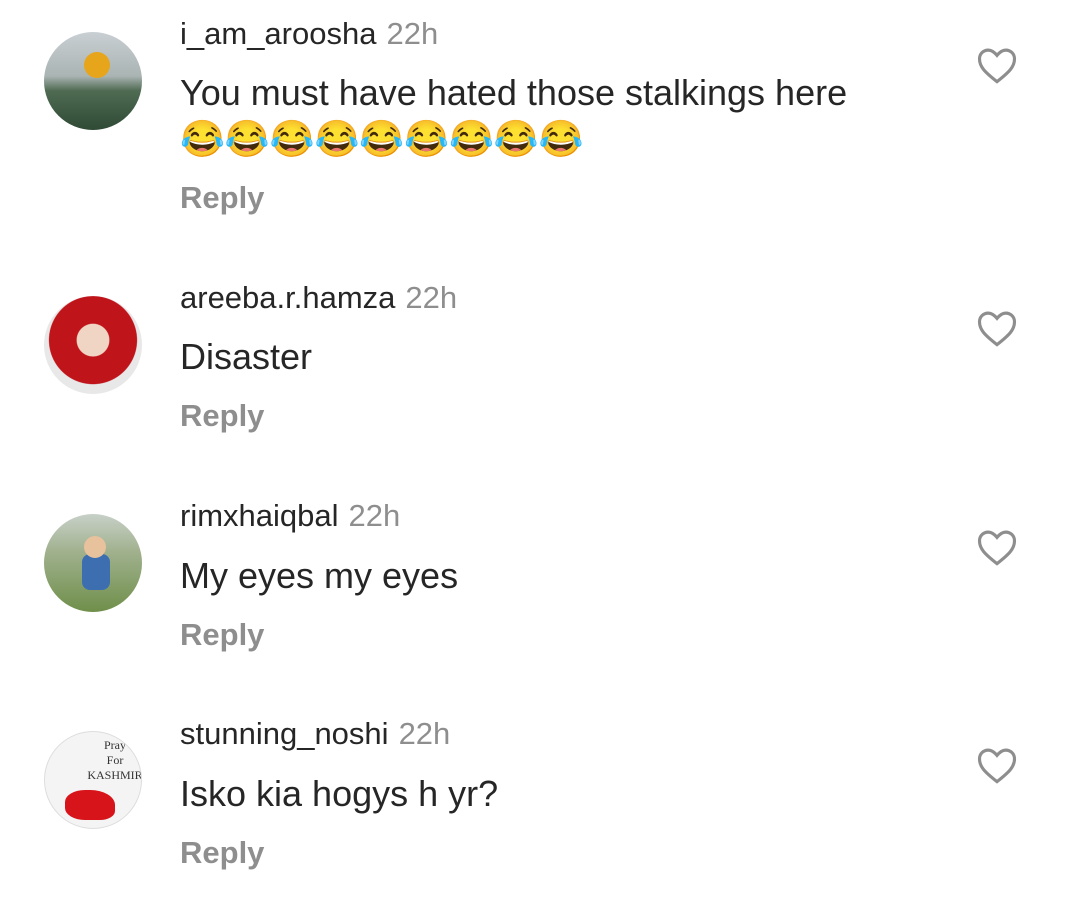  I want to click on sunflower-graphic, so click(97, 65).